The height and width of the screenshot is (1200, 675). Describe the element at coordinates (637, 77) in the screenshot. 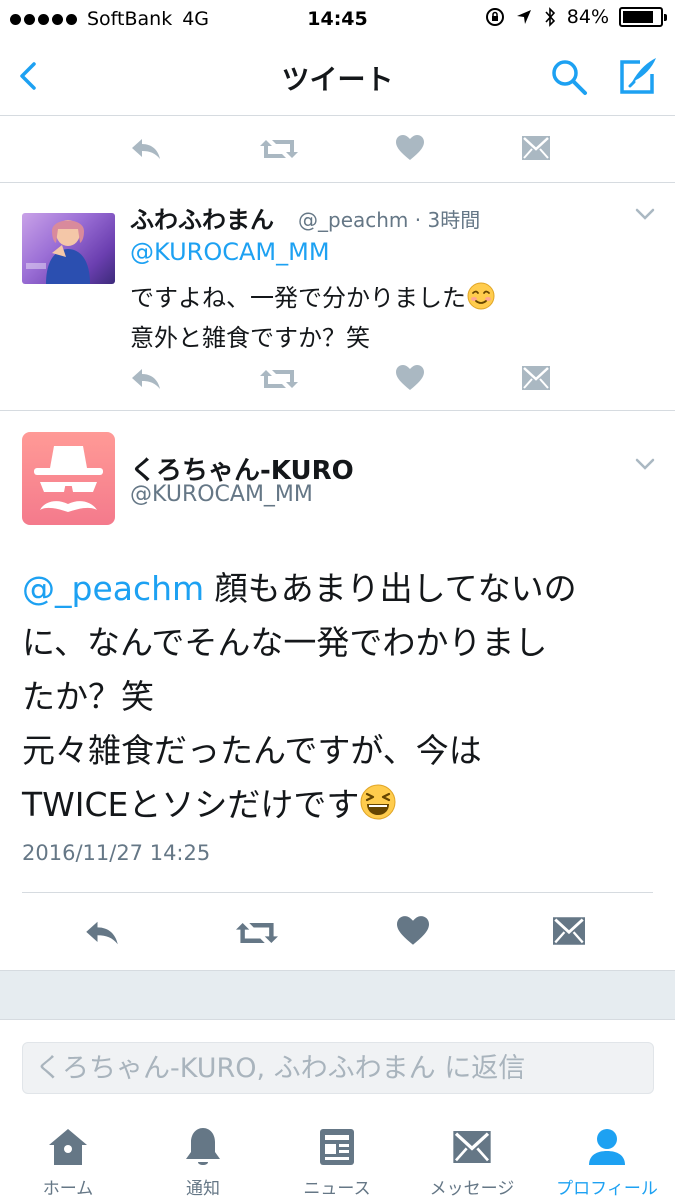

I see `compose-icon` at that location.